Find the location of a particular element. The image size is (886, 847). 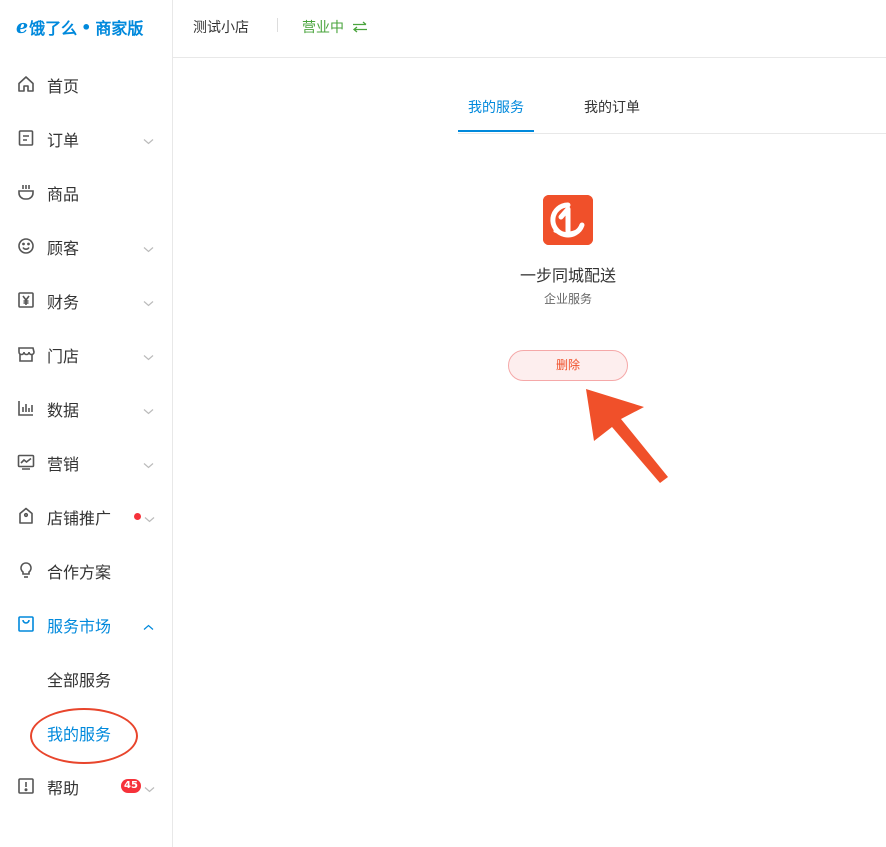

sidebar-item-cooperation: 合作方案 is located at coordinates (86, 570).